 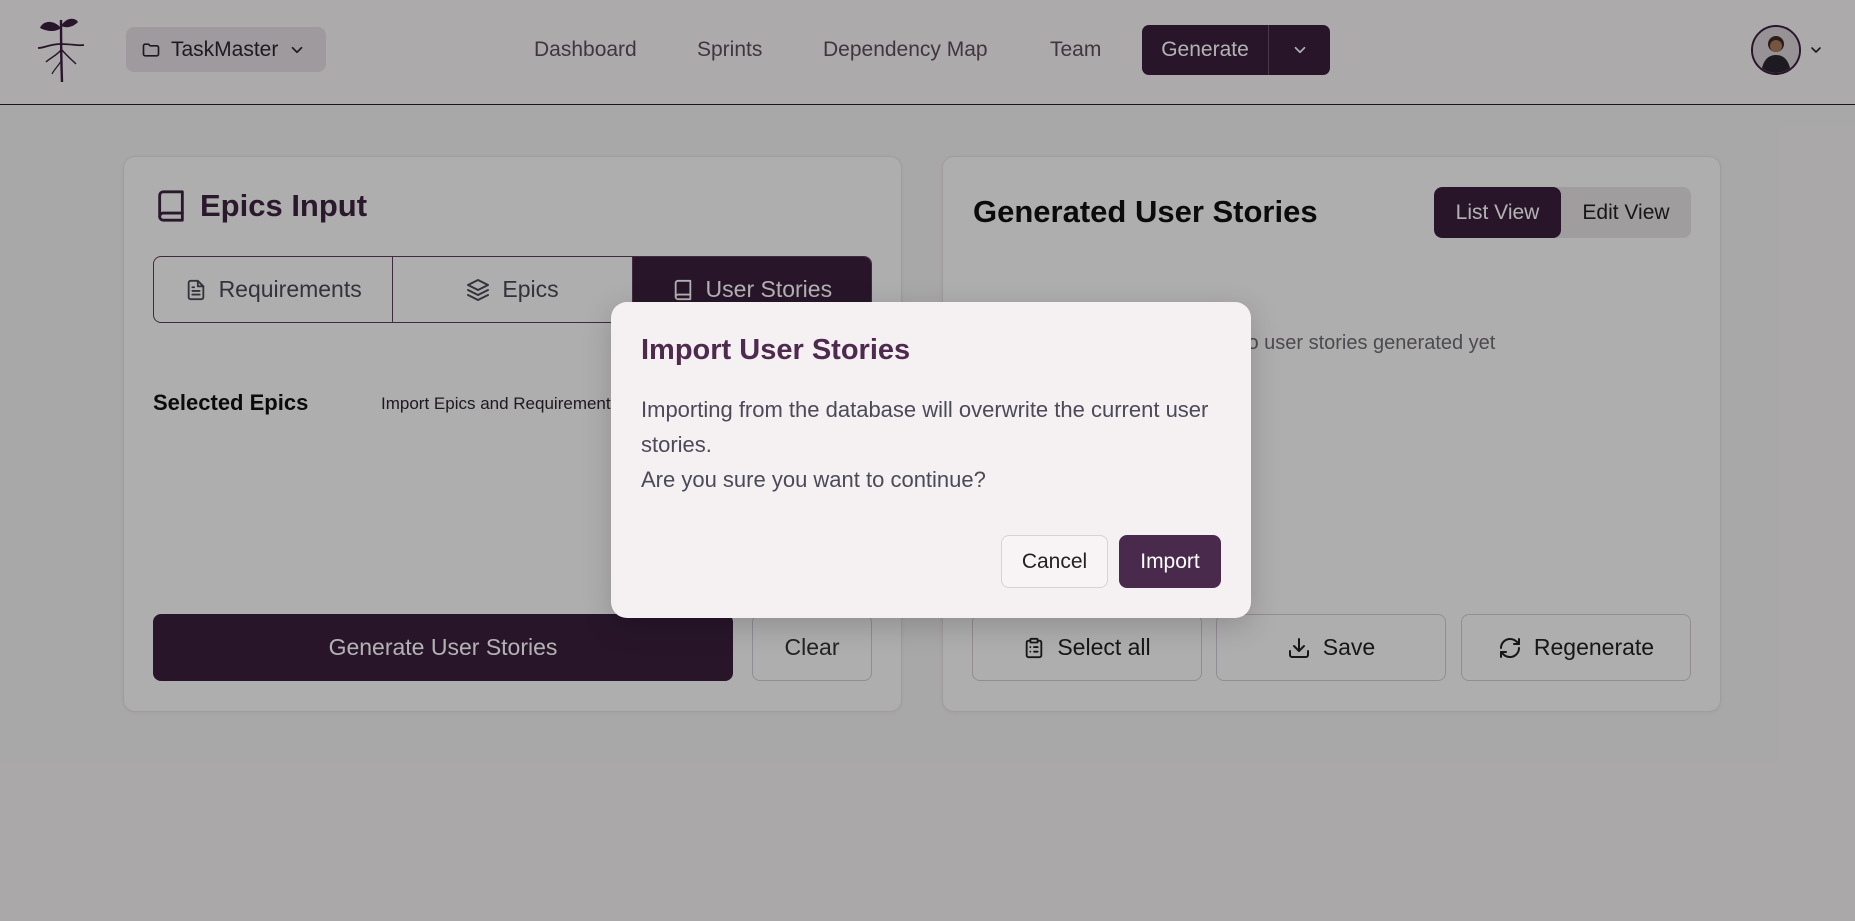 I want to click on dialog-message-line2: Are you sure you want to continue?, so click(x=813, y=479).